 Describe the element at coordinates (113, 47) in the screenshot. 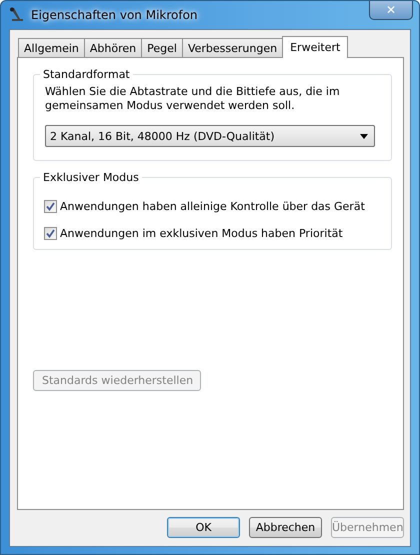

I see `tab: Abhören` at that location.